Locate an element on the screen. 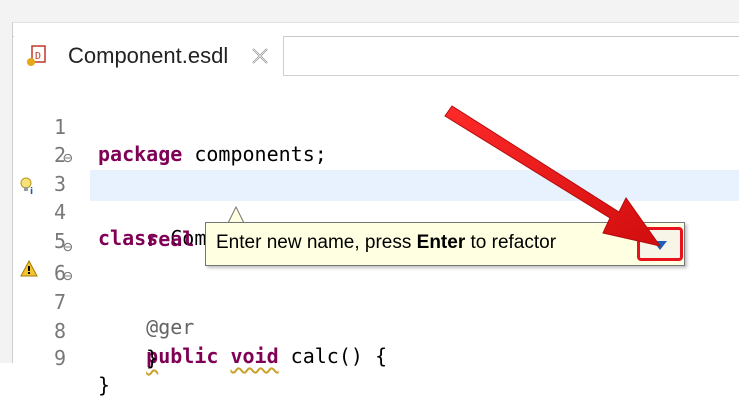  code-text: } is located at coordinates (104, 385).